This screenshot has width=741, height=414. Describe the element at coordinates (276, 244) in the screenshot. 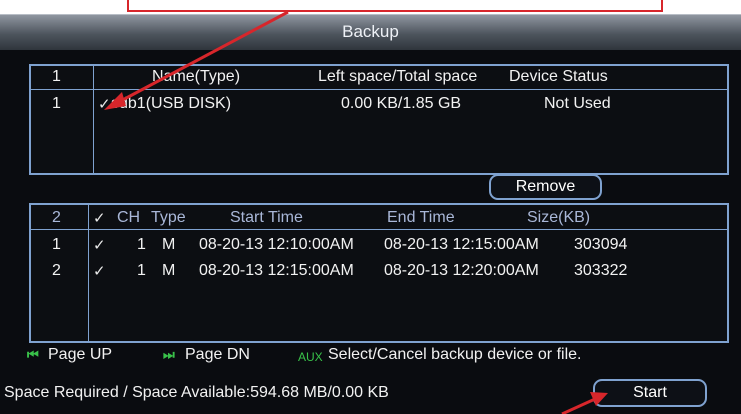

I see `file-row-start: 08-20-13 12:10:00AM` at that location.